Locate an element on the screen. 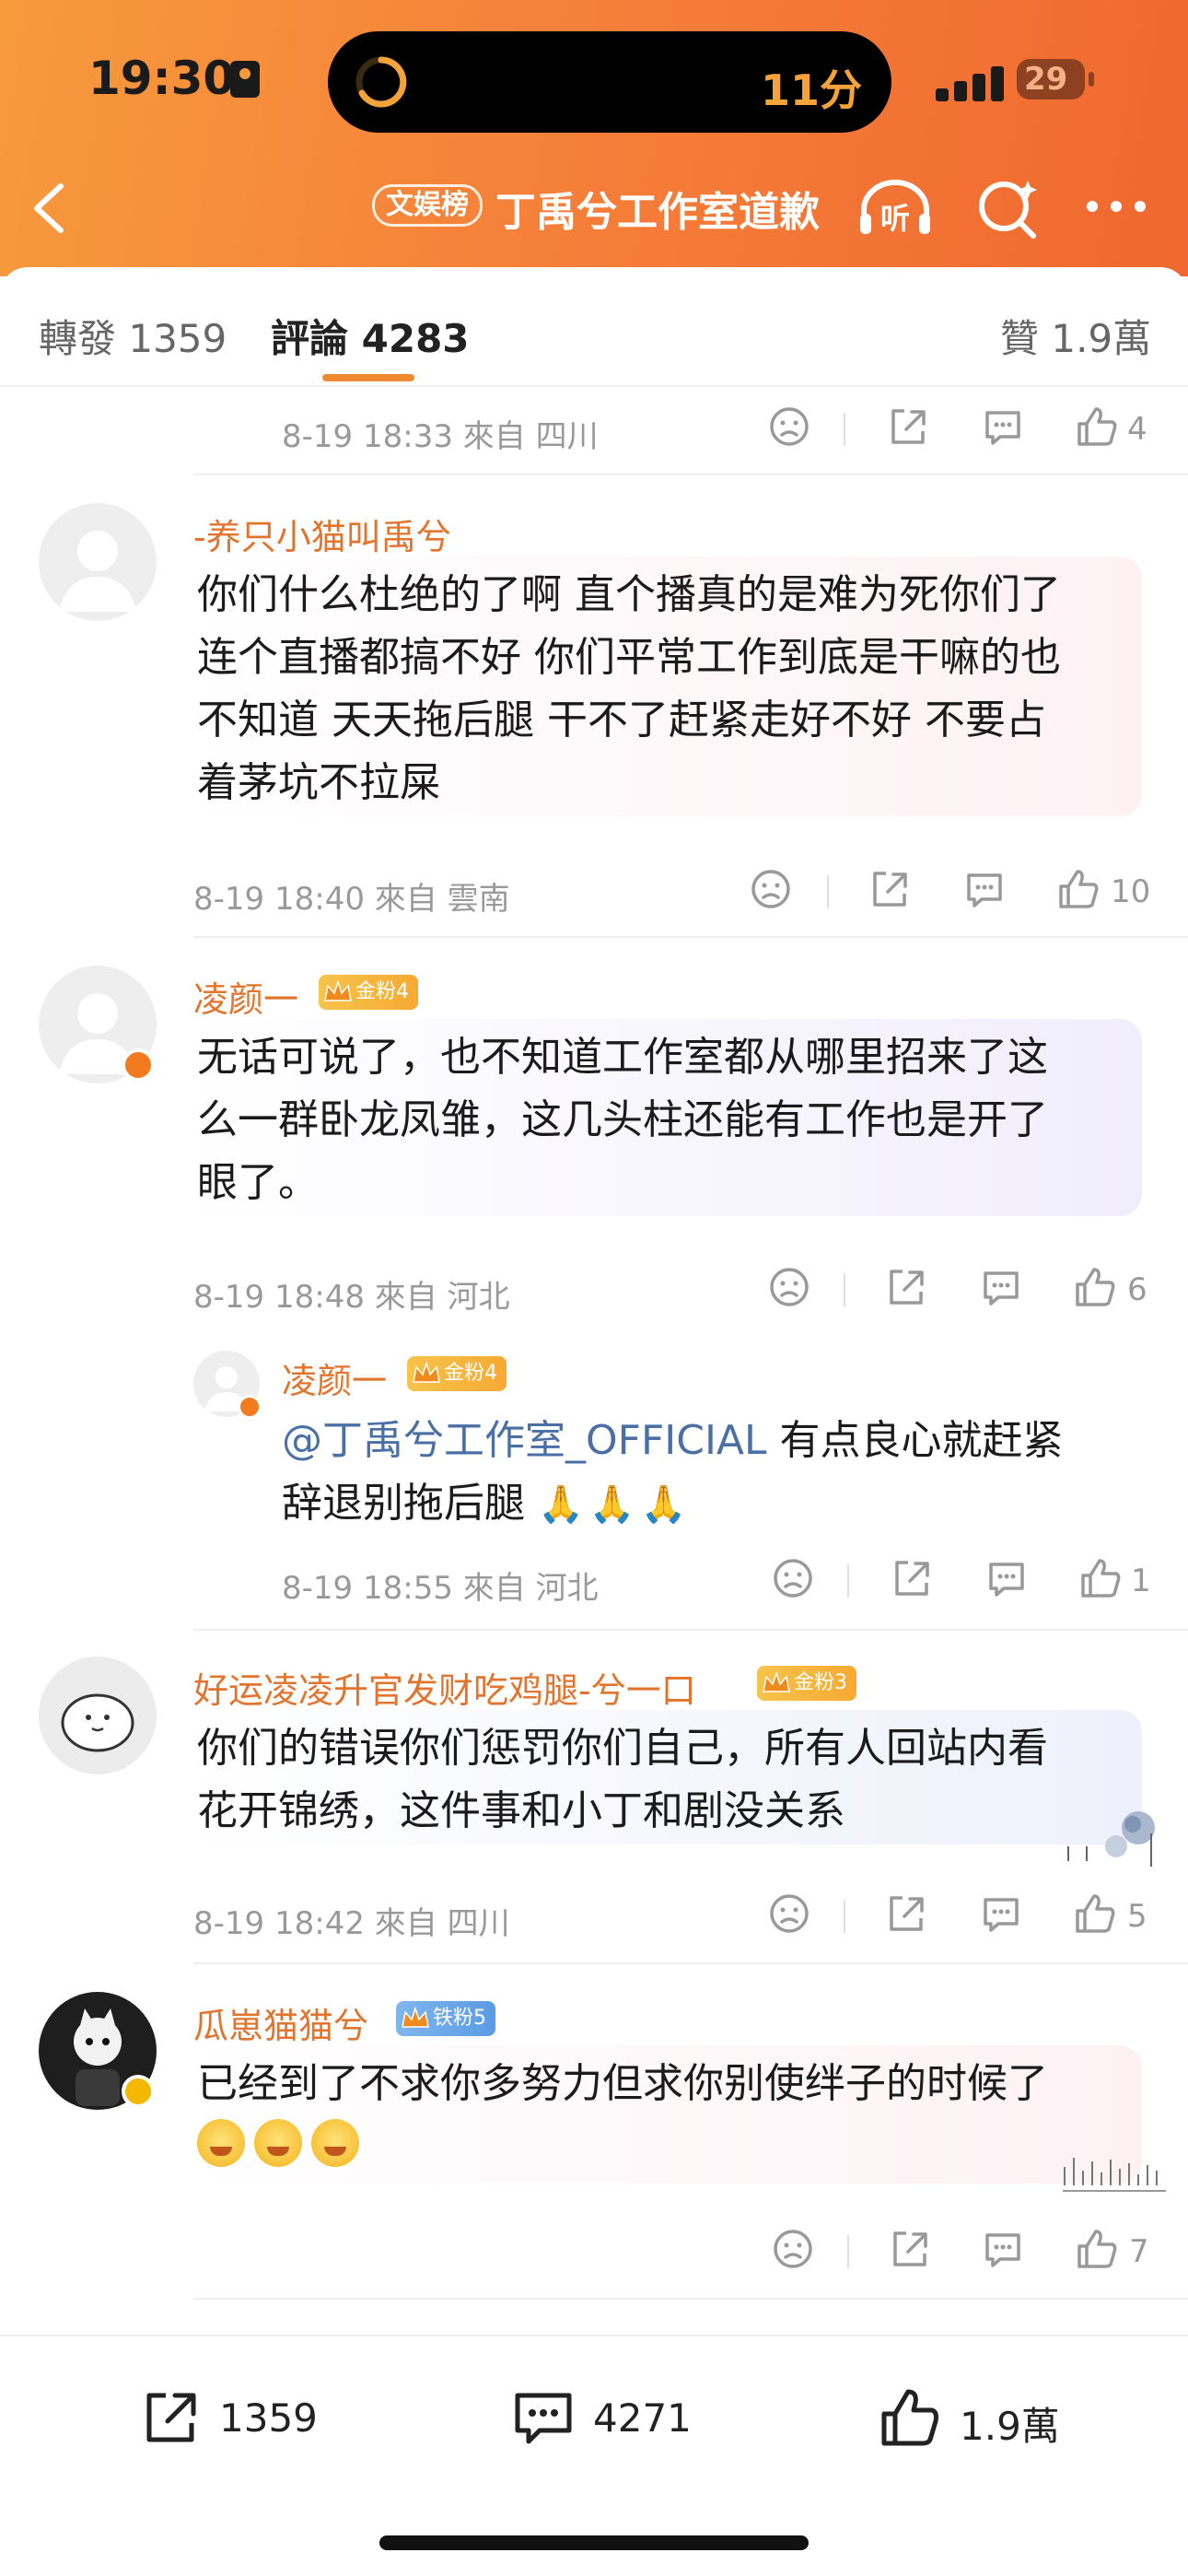  cellular-signal-icon is located at coordinates (973, 81).